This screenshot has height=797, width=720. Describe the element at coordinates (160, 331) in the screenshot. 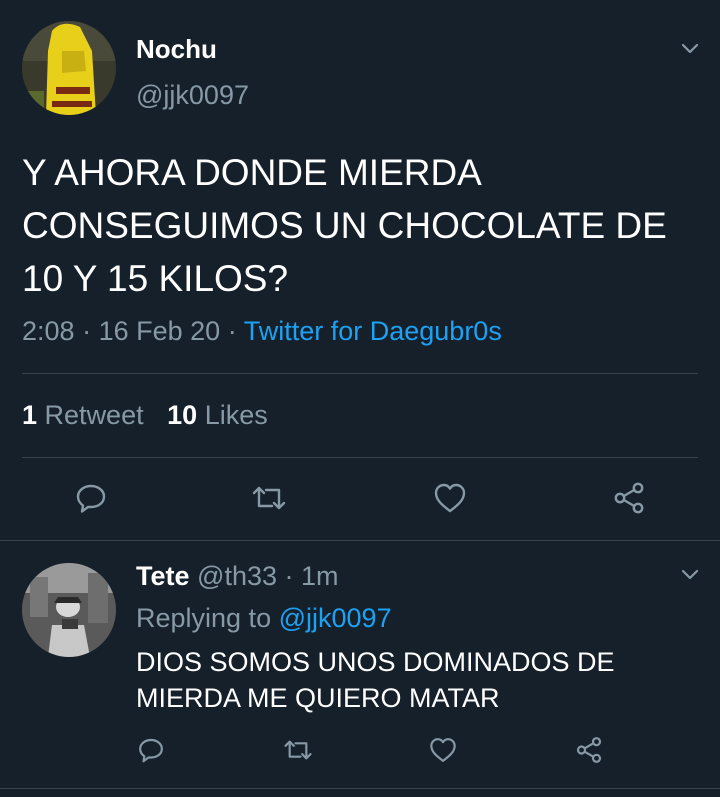

I see `tweet-date: 16 Feb 20` at that location.